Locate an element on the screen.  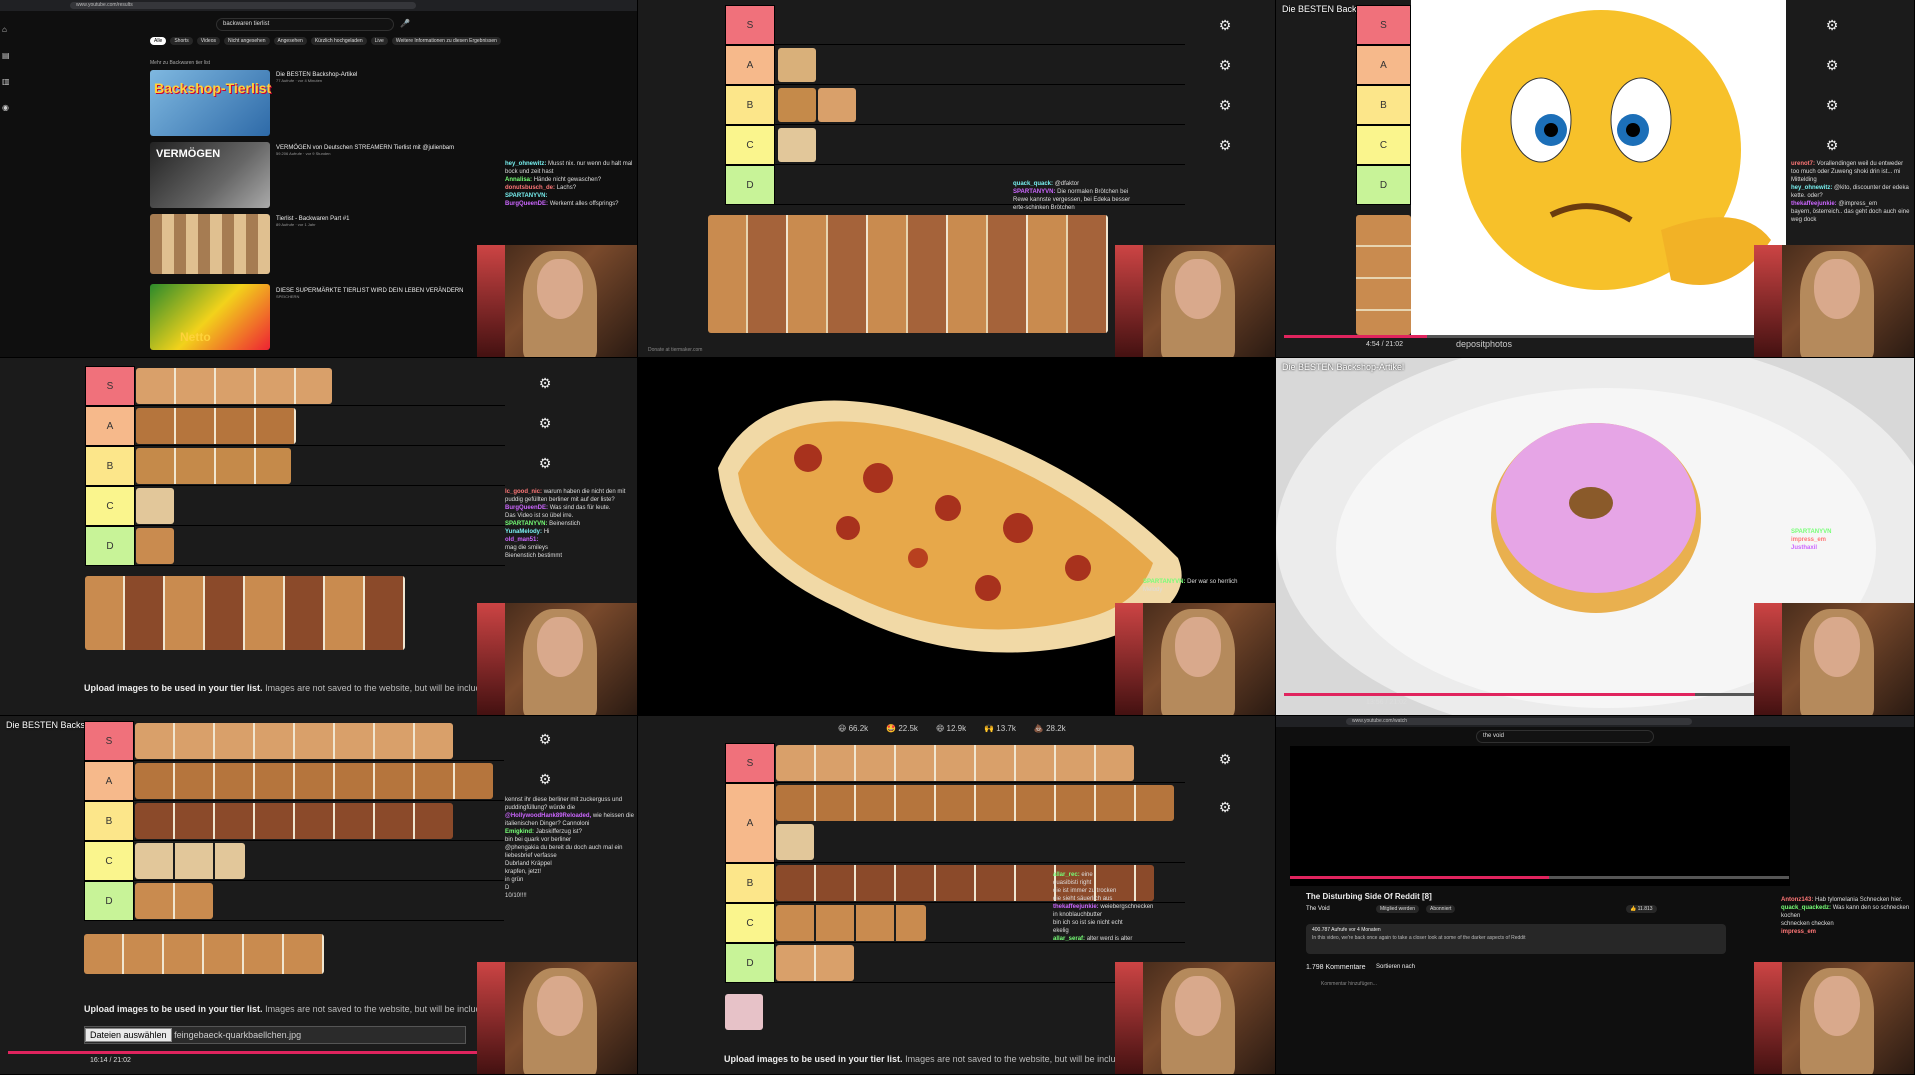
url-bar: www.youtube.com/results is located at coordinates (243, 5).